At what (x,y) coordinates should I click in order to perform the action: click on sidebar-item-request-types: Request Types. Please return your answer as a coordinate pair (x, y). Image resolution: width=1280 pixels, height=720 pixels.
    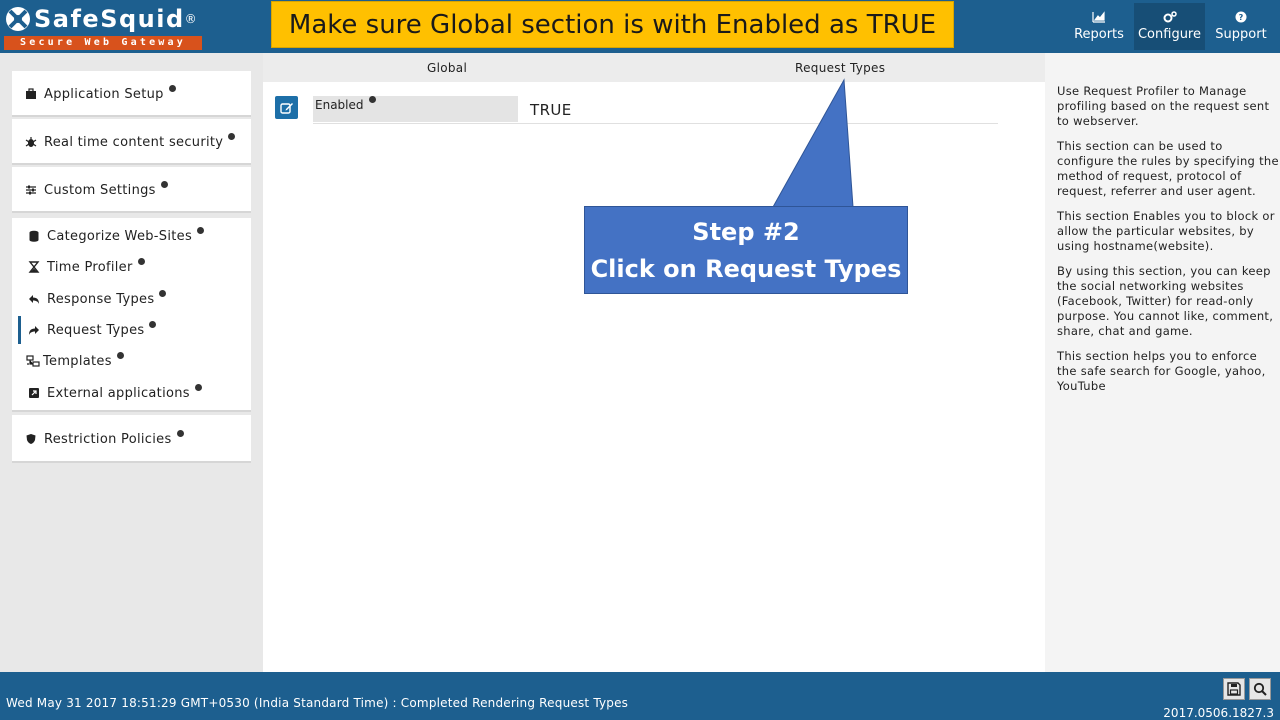
    Looking at the image, I should click on (131, 330).